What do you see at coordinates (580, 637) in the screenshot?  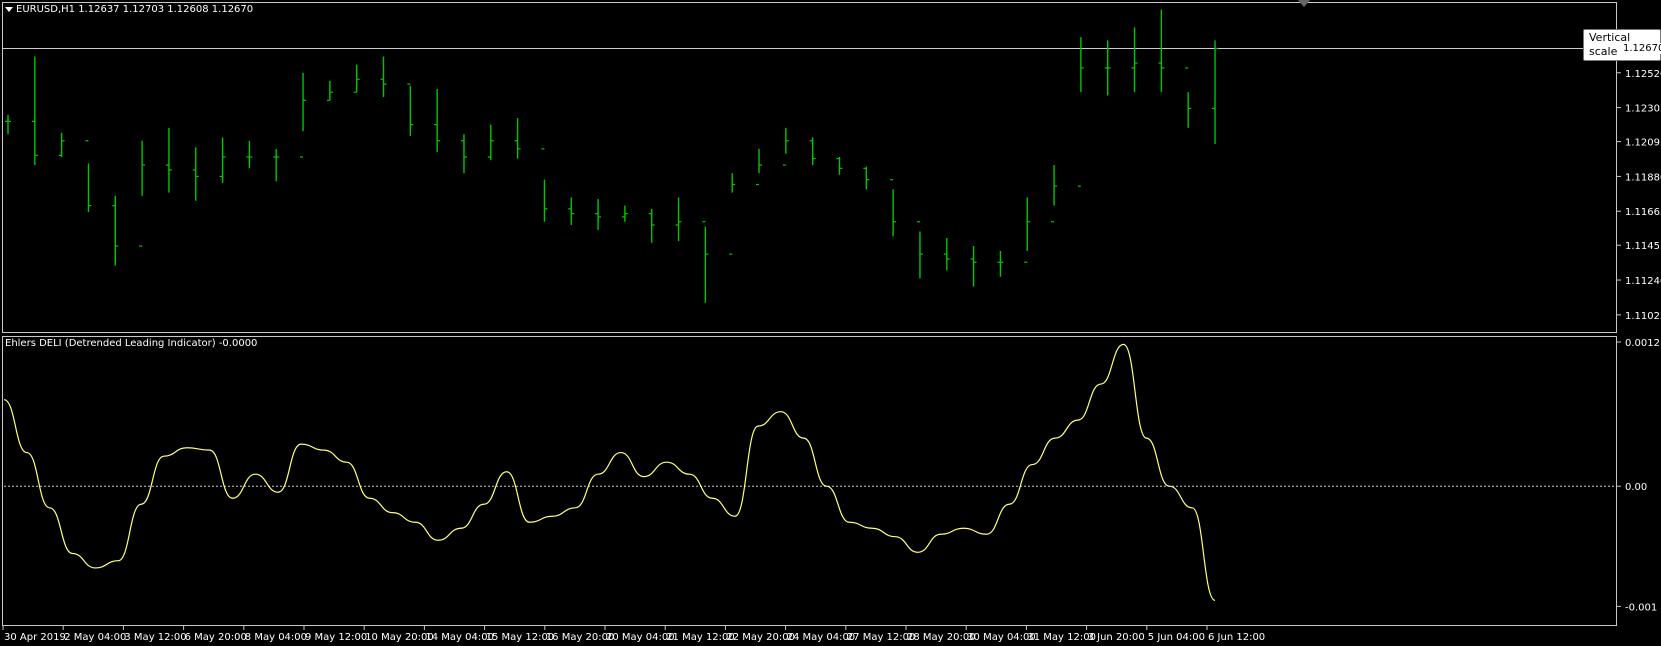 I see `time-axis-label: 16 May 20:00` at bounding box center [580, 637].